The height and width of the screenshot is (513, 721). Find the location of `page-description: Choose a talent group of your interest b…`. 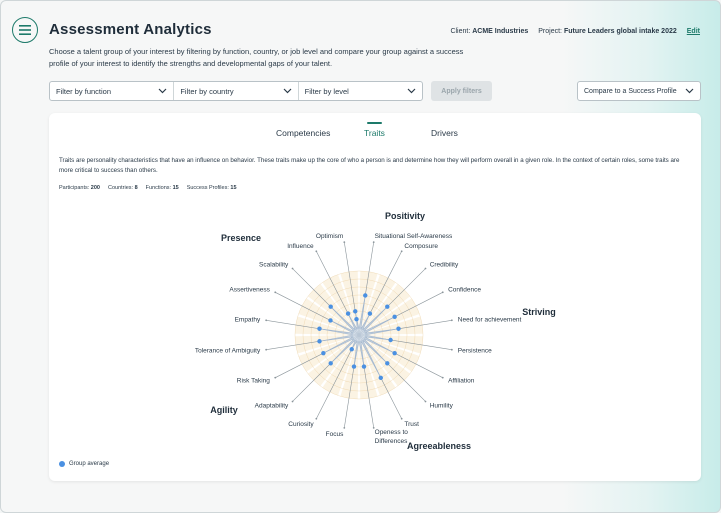

page-description: Choose a talent group of your interest b… is located at coordinates (256, 57).